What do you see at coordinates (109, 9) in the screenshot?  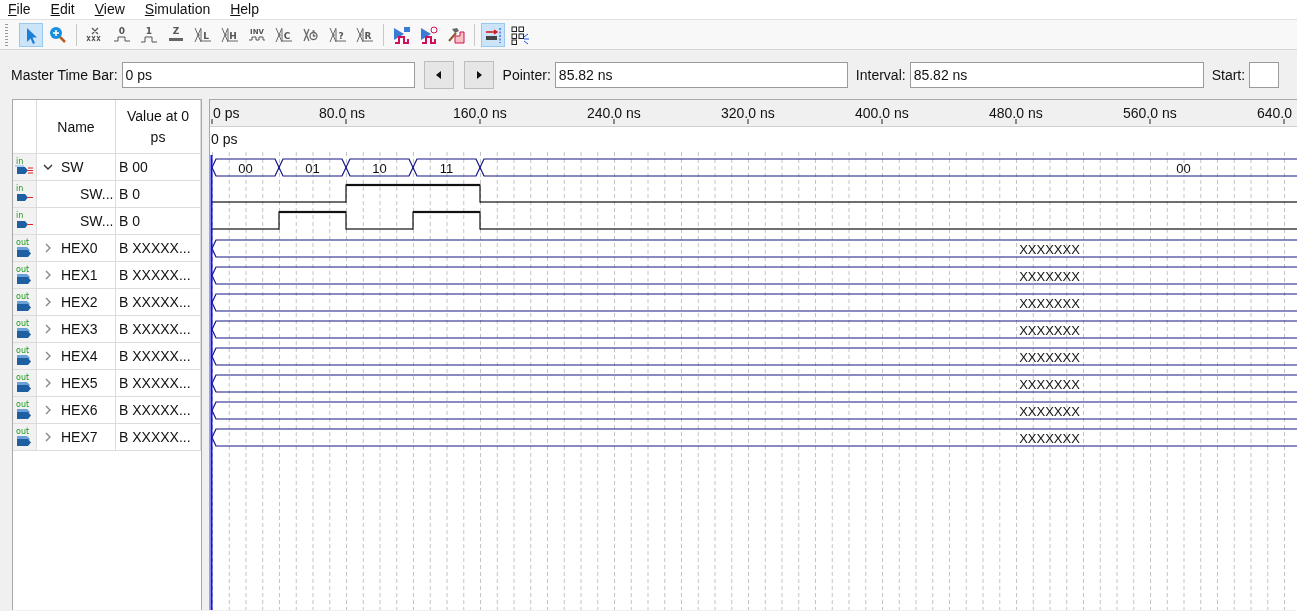 I see `menu-item: View` at bounding box center [109, 9].